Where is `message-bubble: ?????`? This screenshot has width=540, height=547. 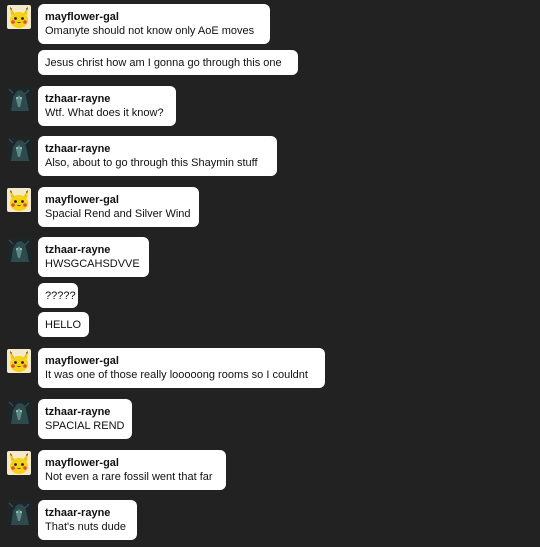 message-bubble: ????? is located at coordinates (58, 295).